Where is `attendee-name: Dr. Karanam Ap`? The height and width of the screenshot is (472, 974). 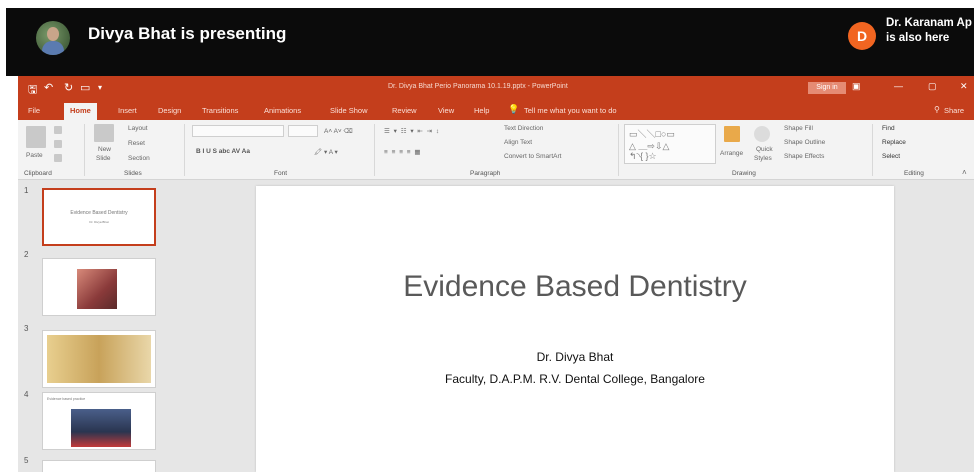 attendee-name: Dr. Karanam Ap is located at coordinates (929, 23).